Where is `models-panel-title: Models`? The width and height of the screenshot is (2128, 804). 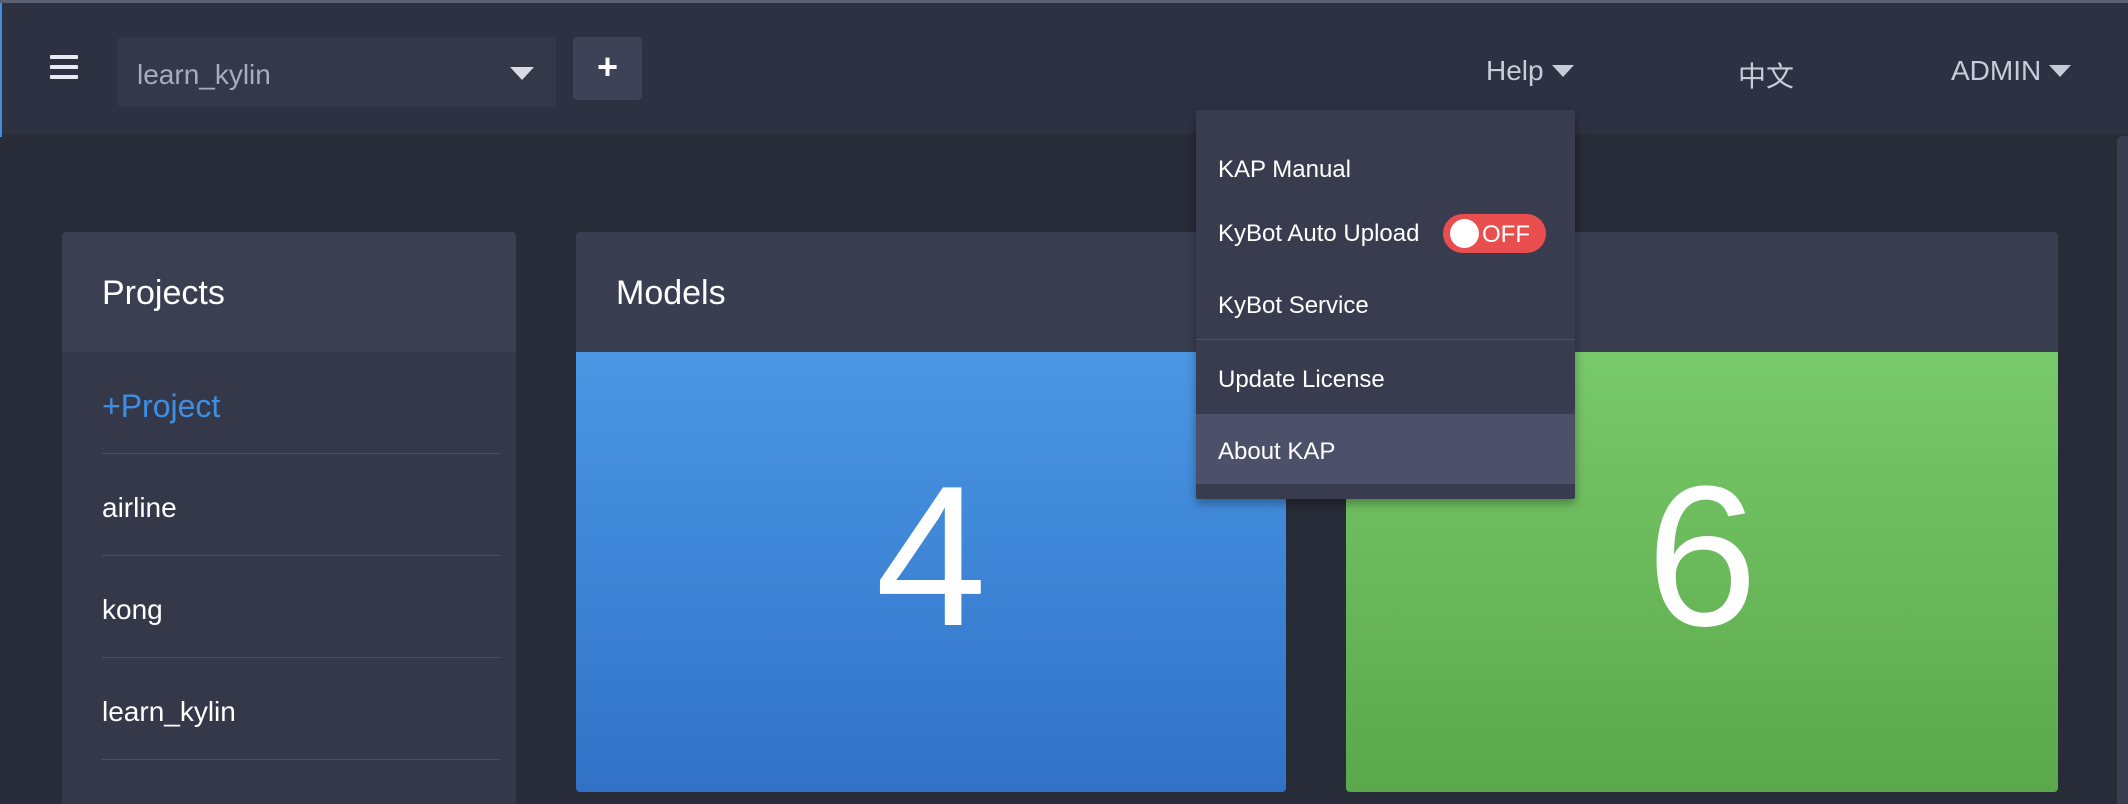 models-panel-title: Models is located at coordinates (671, 293).